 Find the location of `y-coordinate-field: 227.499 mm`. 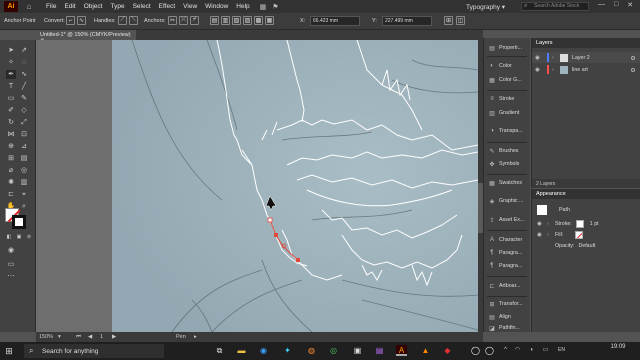

y-coordinate-field: 227.499 mm is located at coordinates (407, 21).